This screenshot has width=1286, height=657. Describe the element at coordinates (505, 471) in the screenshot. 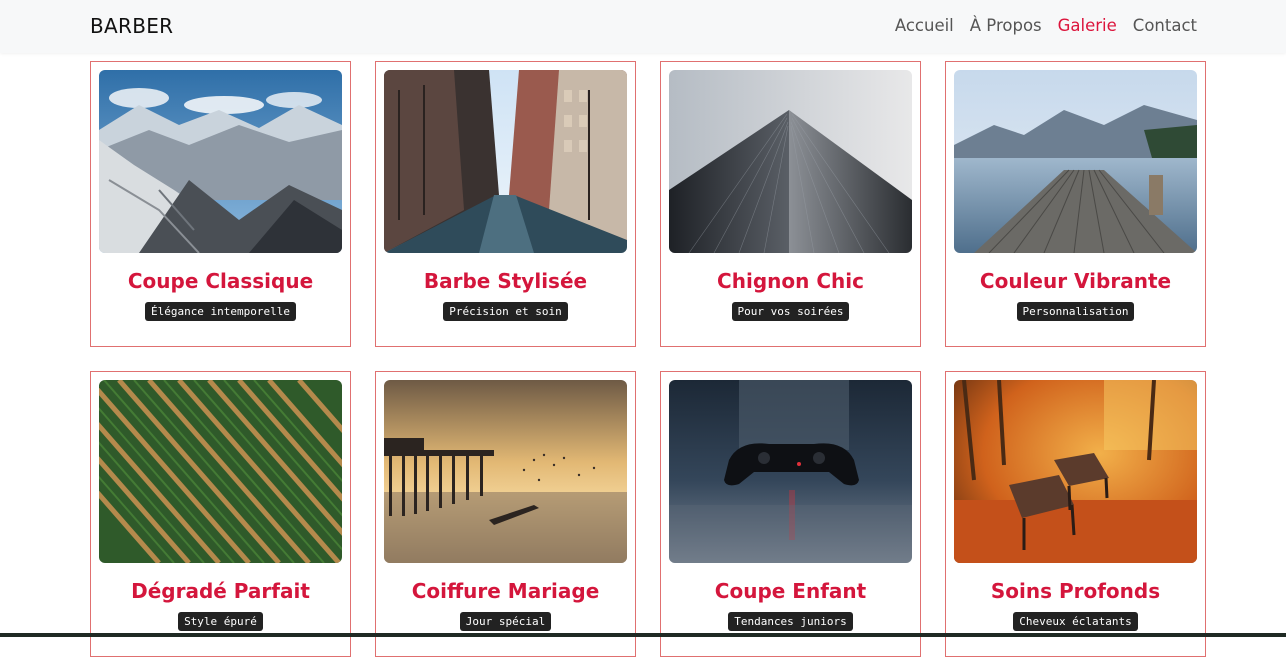

I see `sunset-pier-image` at that location.